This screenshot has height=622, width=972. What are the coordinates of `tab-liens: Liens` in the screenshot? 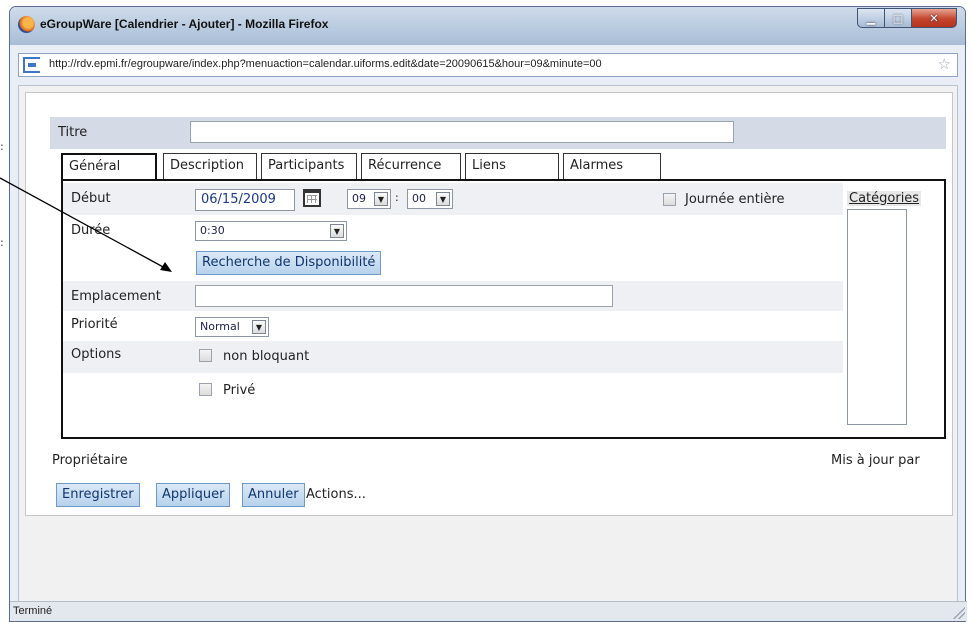 It's located at (512, 166).